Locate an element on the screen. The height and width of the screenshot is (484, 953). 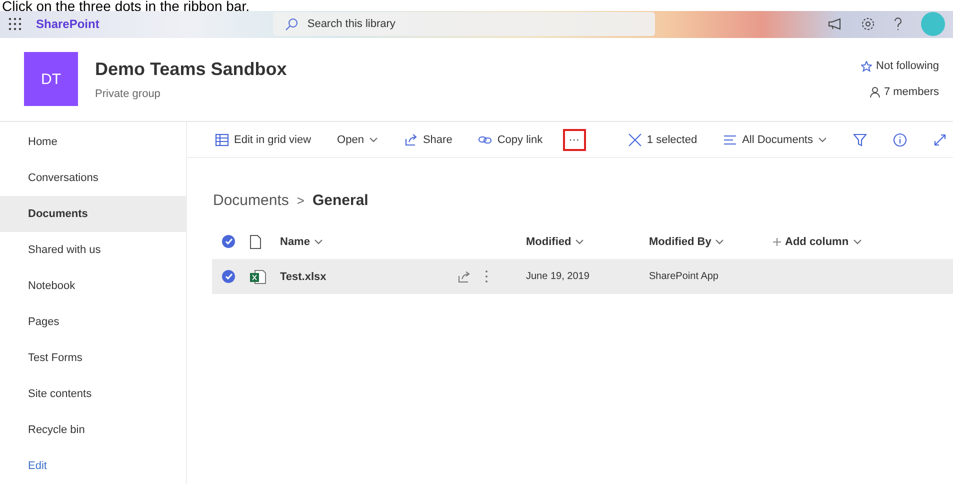
file-row: Test.xlsx June 19, 2019 SharePoint App is located at coordinates (582, 276).